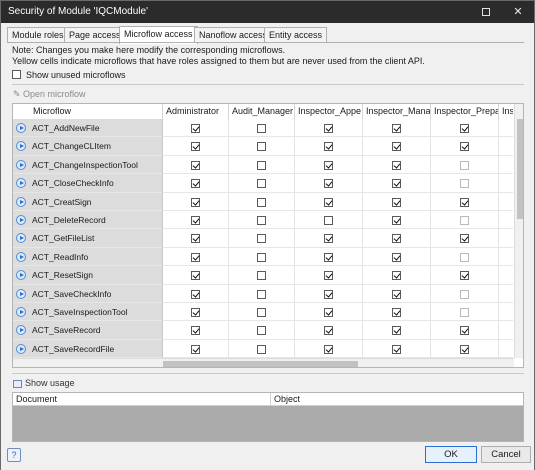 The image size is (535, 470). I want to click on microflow-name-cell: ACT_ChangeInspectionTool, so click(88, 165).